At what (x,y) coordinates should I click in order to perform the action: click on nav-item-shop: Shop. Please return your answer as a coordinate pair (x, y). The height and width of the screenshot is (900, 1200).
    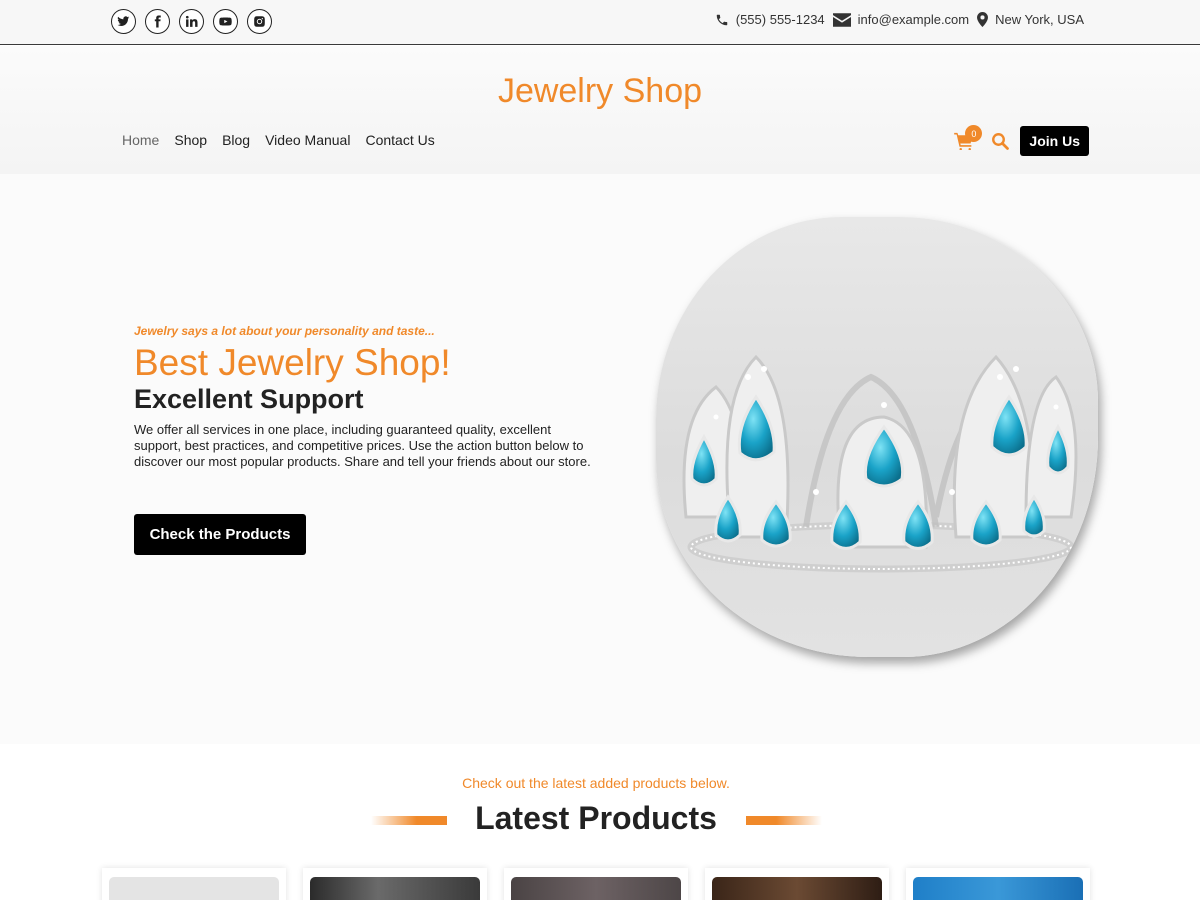
    Looking at the image, I should click on (190, 140).